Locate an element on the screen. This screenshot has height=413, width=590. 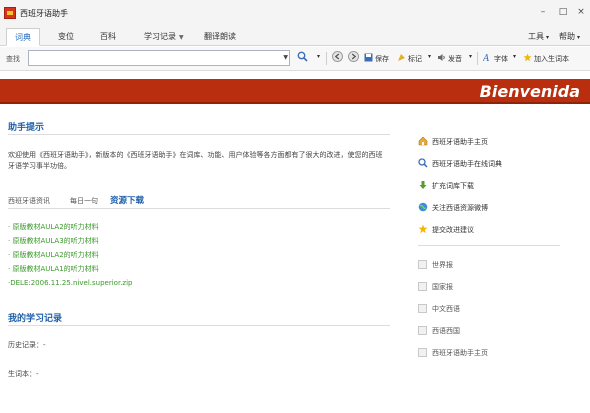
download-link: · 原版教材AULA3的听力材料 is located at coordinates (53, 241).